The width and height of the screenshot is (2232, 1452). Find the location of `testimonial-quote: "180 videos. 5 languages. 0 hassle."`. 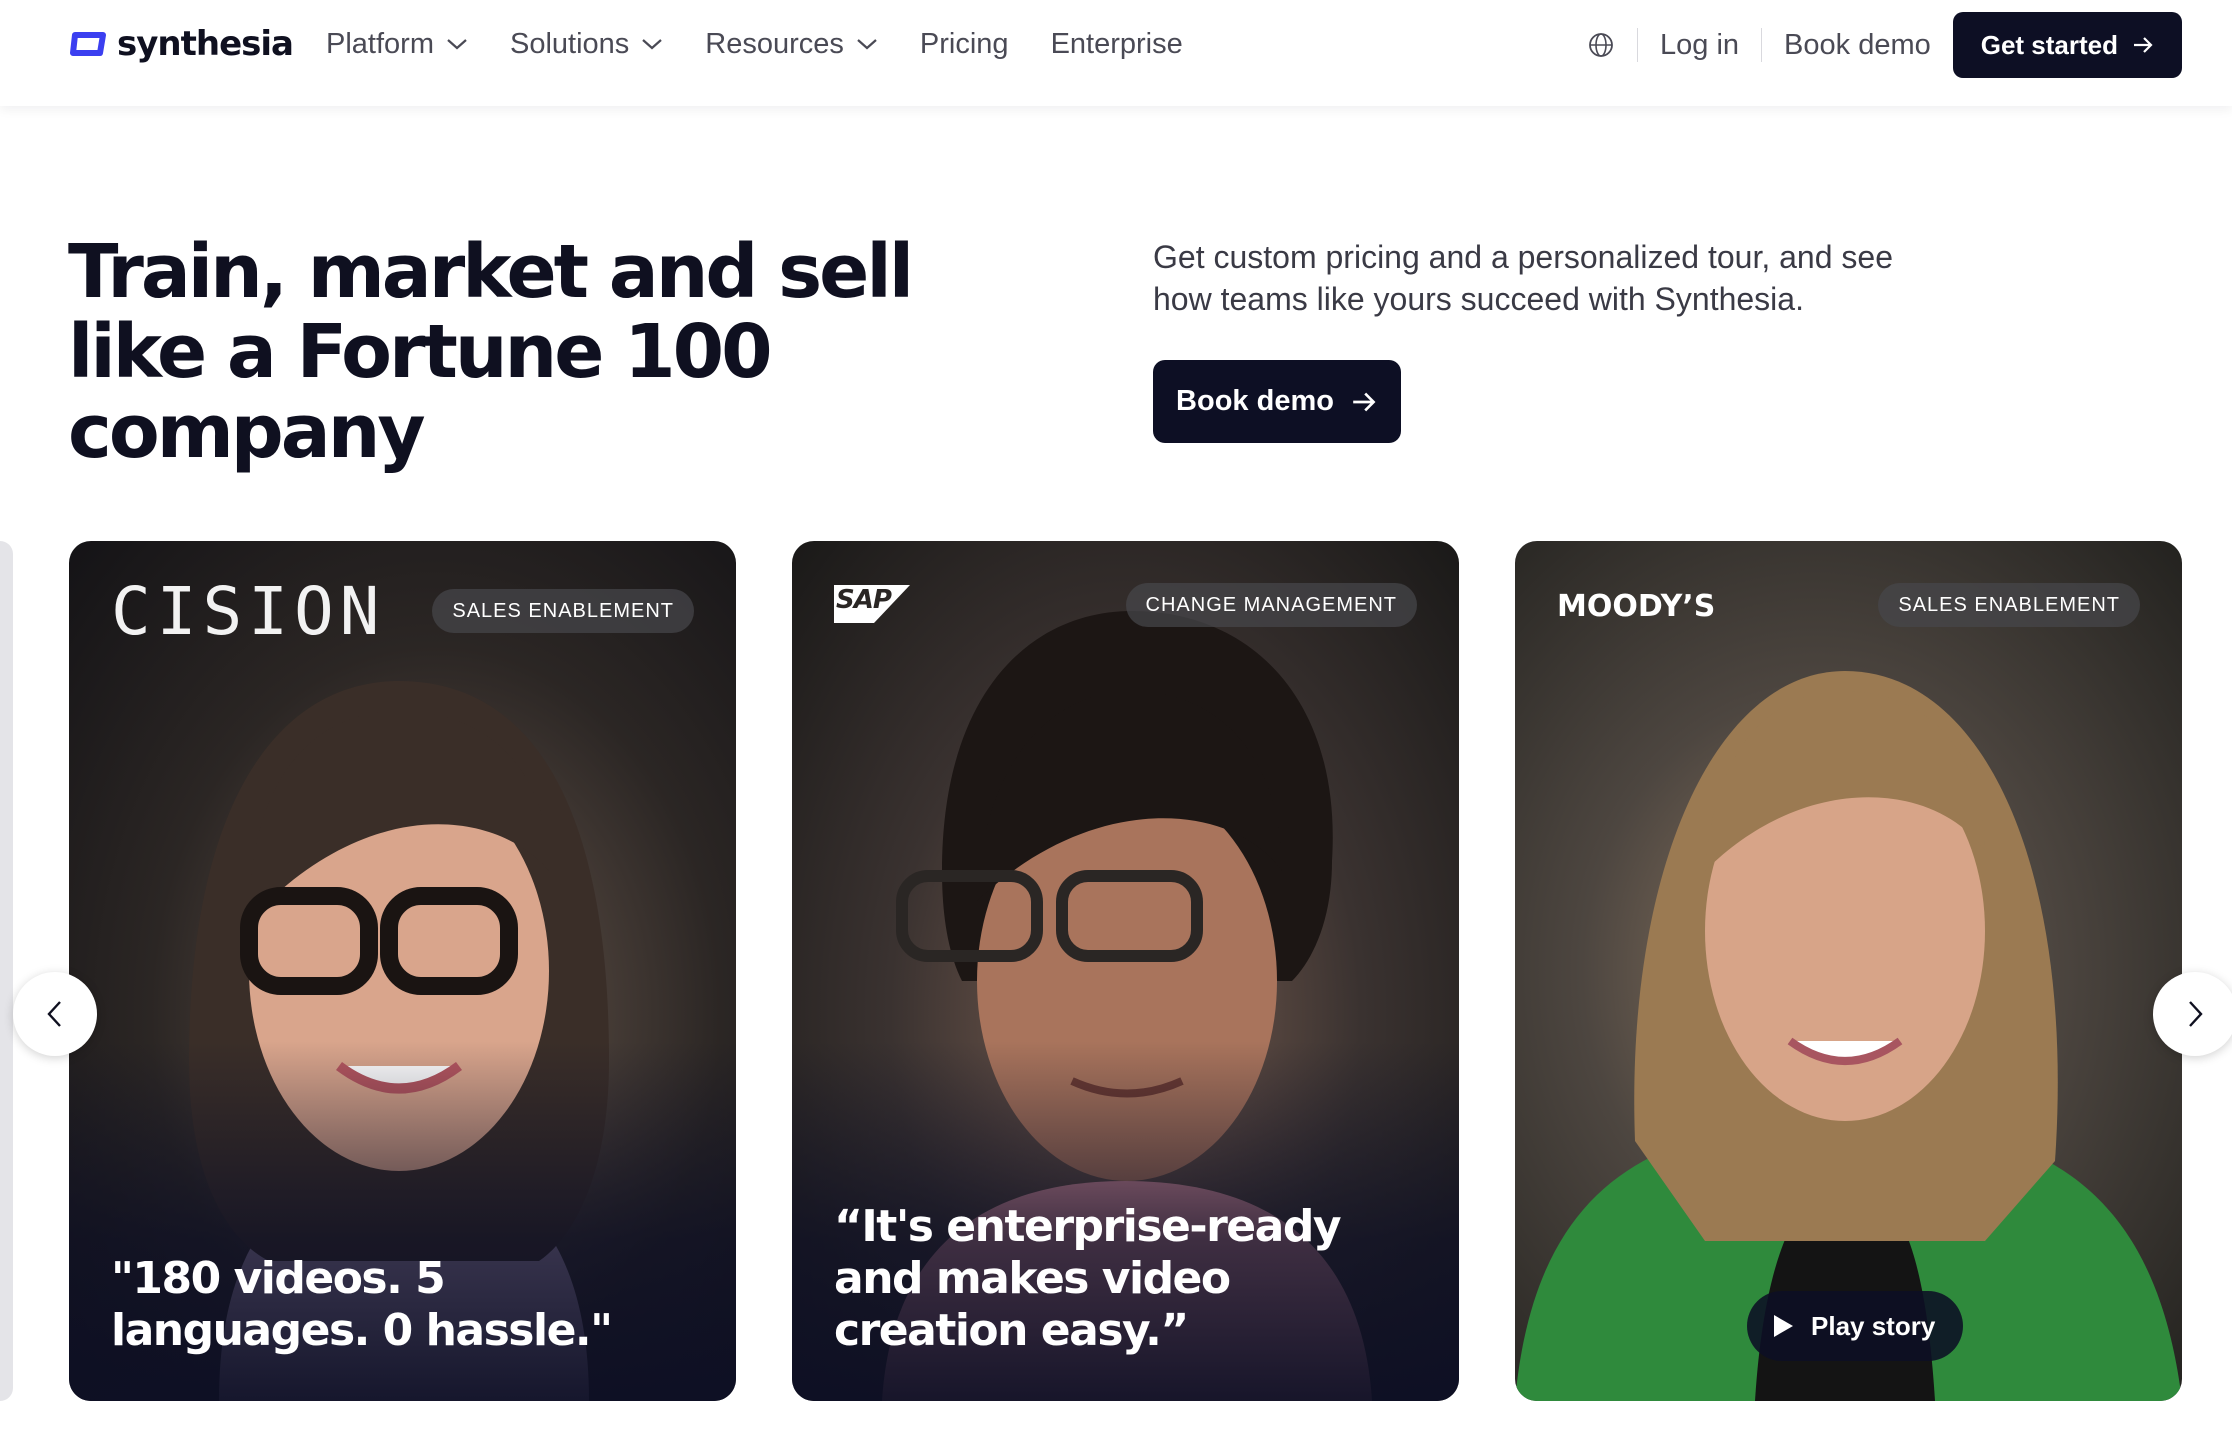

testimonial-quote: "180 videos. 5 languages. 0 hassle." is located at coordinates (362, 1304).